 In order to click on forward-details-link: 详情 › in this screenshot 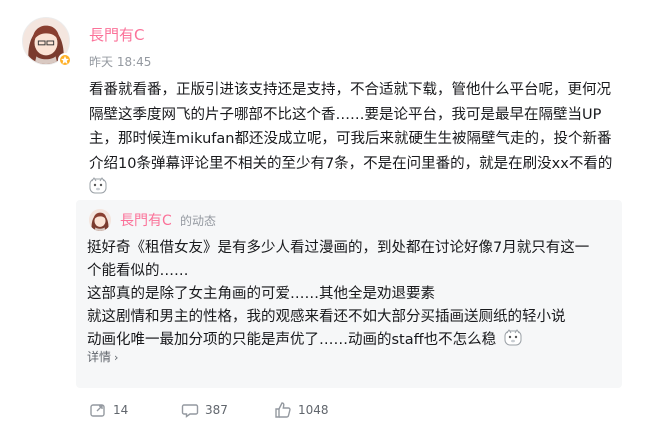, I will do `click(102, 356)`.